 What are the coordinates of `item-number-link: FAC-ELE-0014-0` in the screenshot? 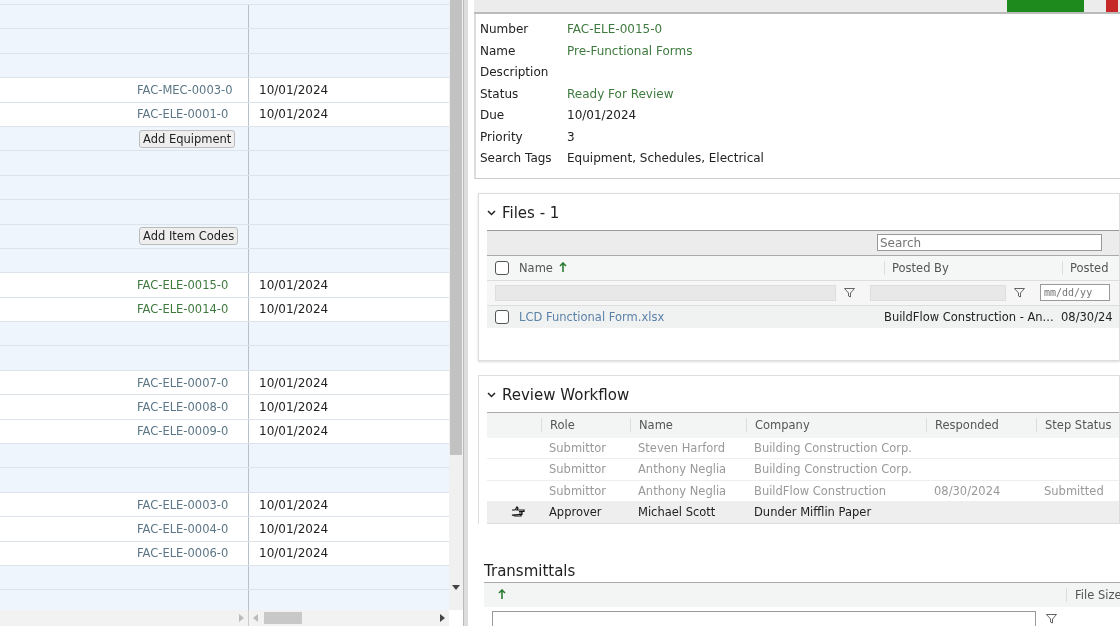 It's located at (183, 309).